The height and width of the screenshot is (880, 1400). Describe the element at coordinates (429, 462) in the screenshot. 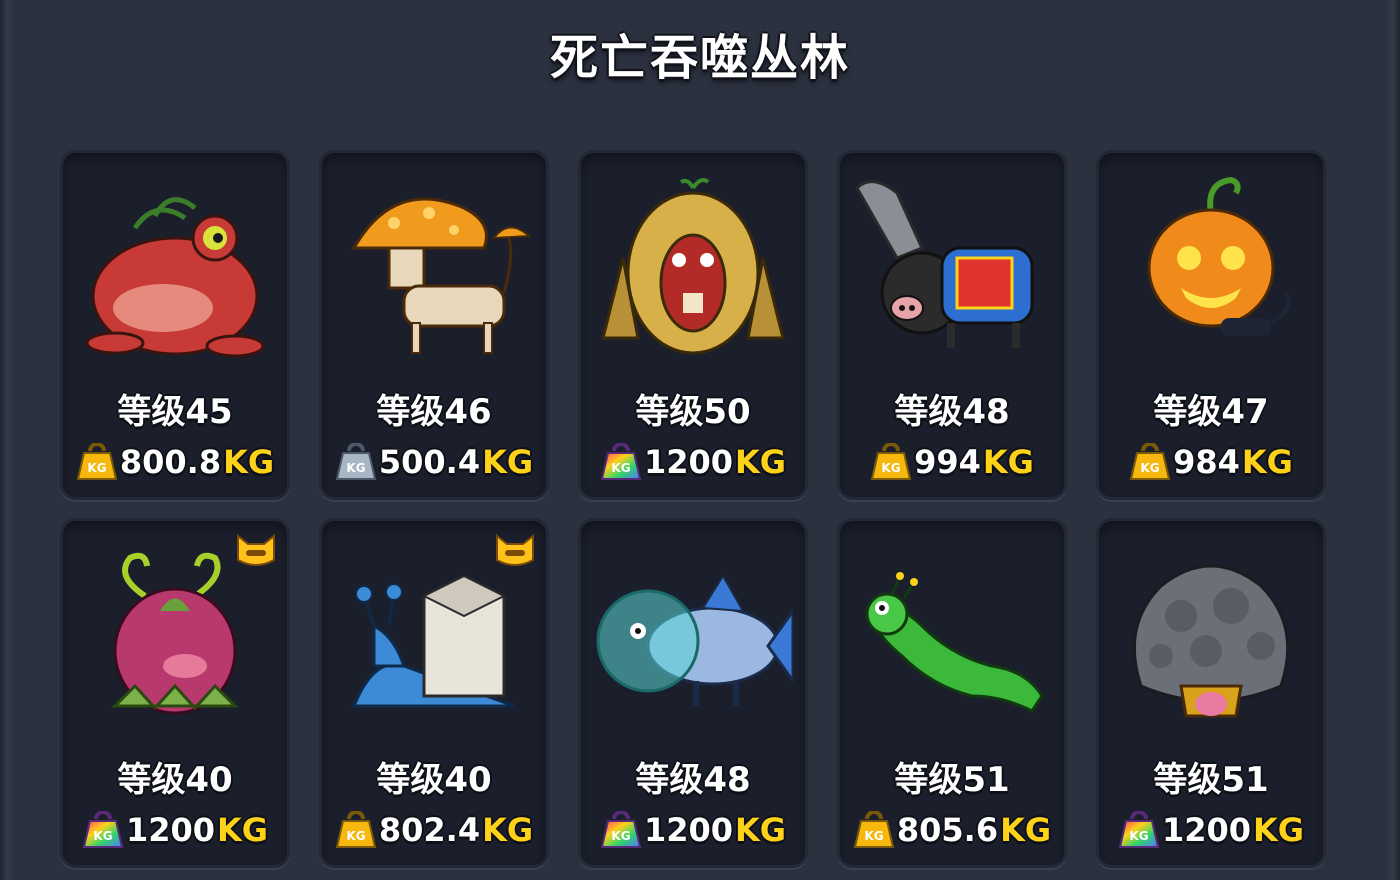

I see `weight-value: 500.4` at that location.